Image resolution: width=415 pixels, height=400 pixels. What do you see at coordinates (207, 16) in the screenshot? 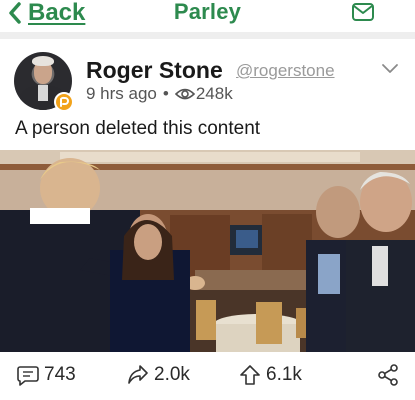
I see `top-nav: Back Parley` at bounding box center [207, 16].